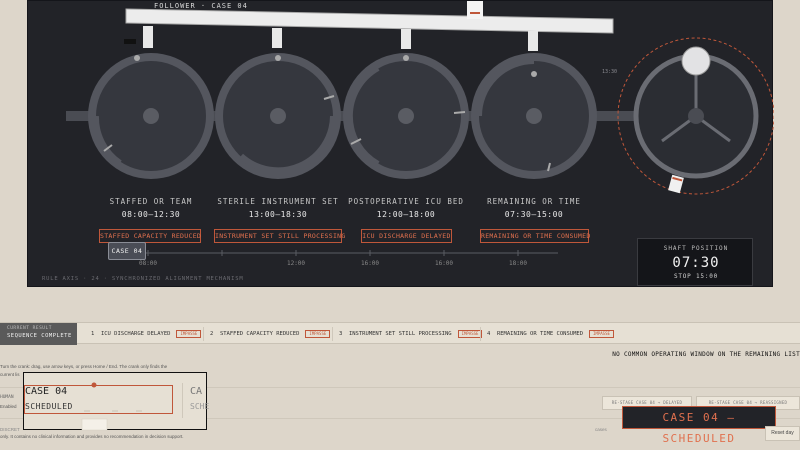  What do you see at coordinates (296, 263) in the screenshot?
I see `timeline-tick-2: 12:00` at bounding box center [296, 263].